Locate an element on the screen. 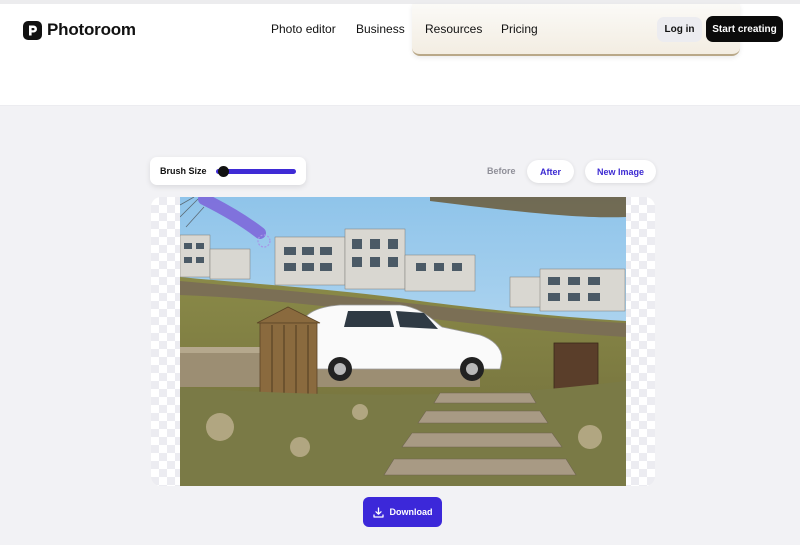 The height and width of the screenshot is (545, 800). login-button: Log in is located at coordinates (679, 29).